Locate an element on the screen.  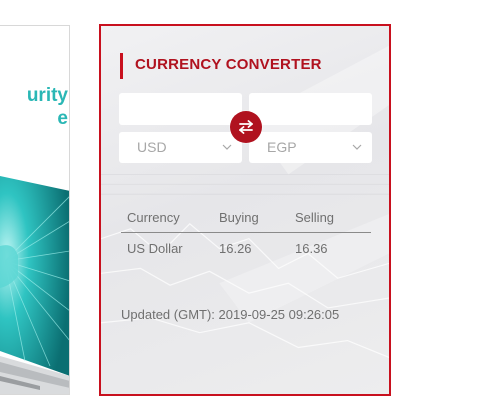
table-row: US Dollar 16.26 16.36 is located at coordinates (246, 248).